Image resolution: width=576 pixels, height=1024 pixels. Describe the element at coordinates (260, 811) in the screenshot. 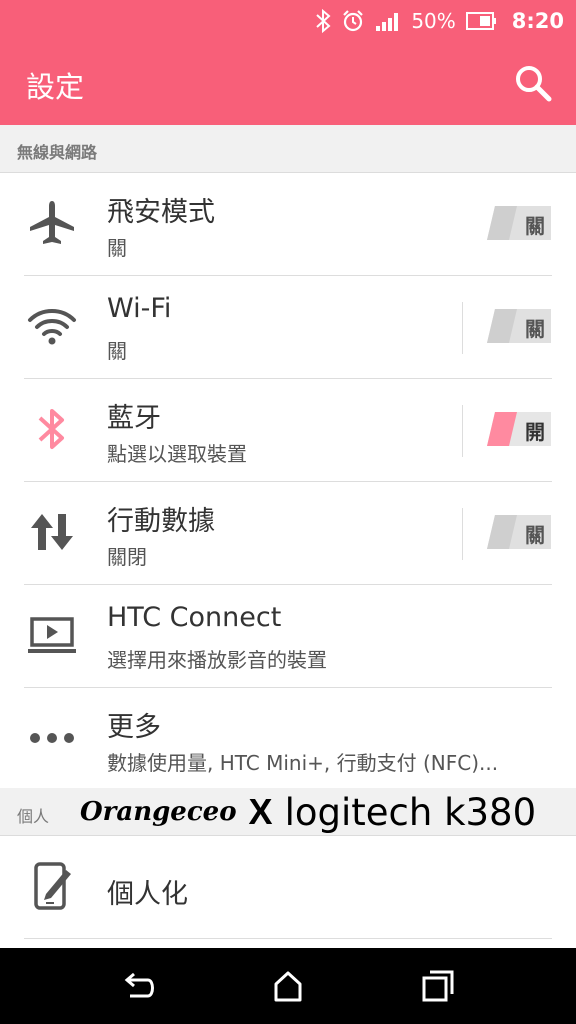

I see `watermark-x: X` at that location.